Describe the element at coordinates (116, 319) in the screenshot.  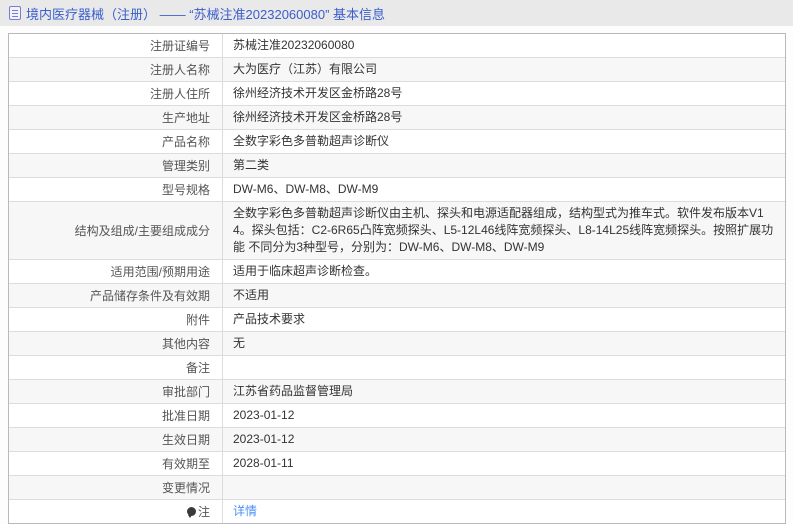
I see `row-label: 附件` at that location.